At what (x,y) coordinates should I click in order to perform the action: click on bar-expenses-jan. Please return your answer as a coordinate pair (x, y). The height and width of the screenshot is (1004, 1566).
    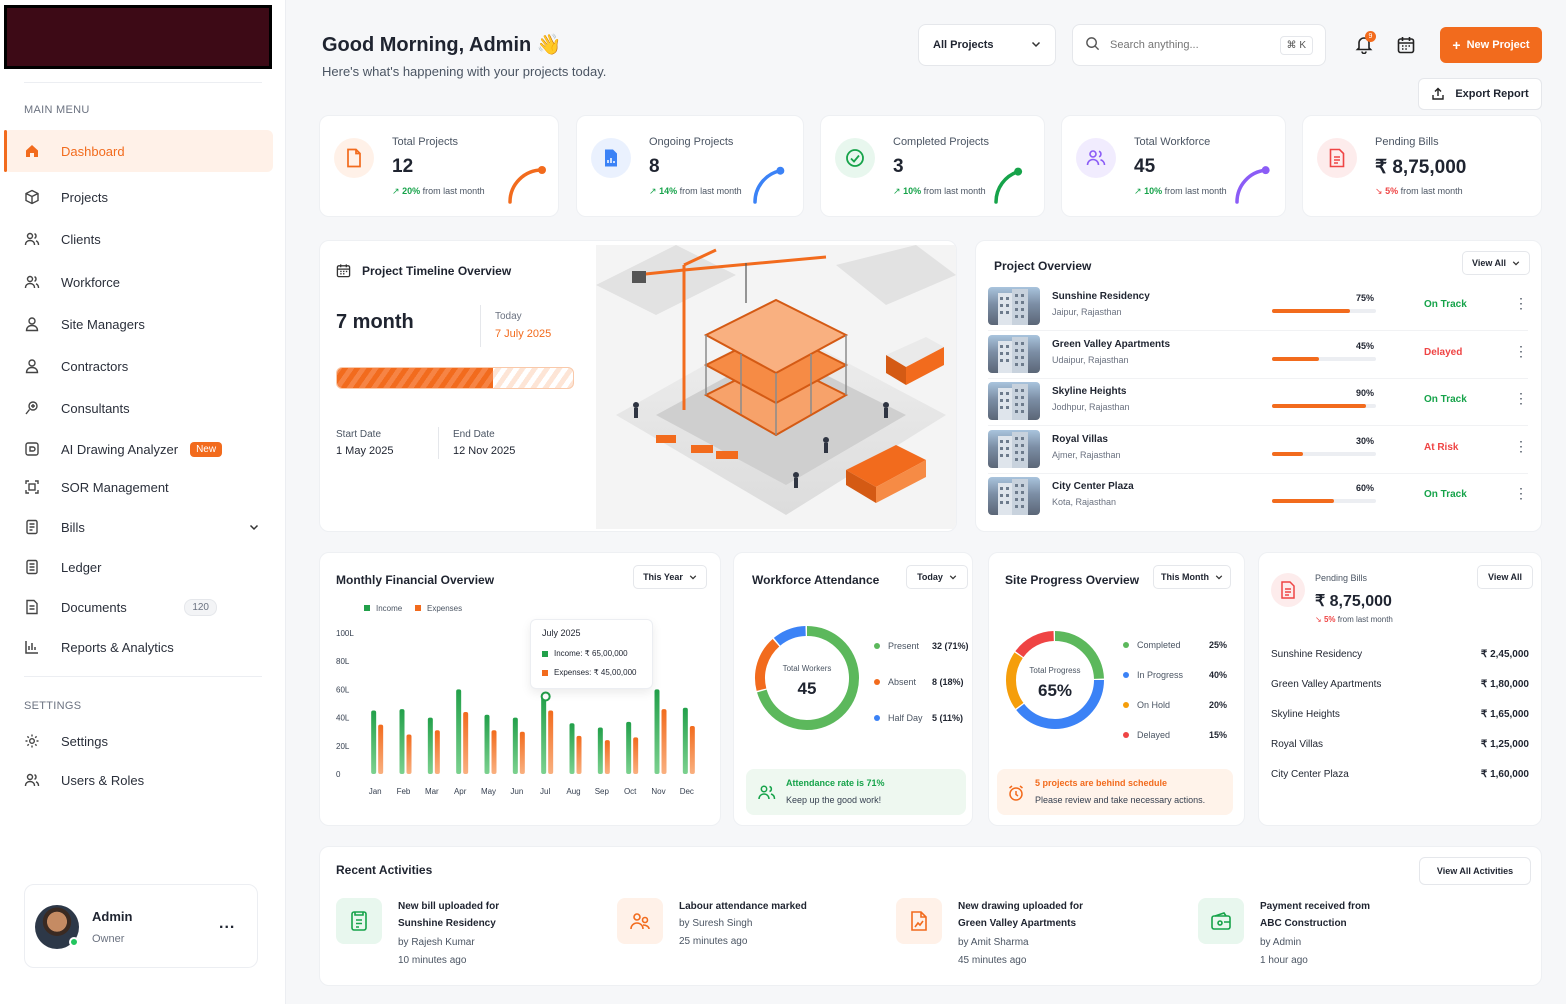
    Looking at the image, I should click on (381, 749).